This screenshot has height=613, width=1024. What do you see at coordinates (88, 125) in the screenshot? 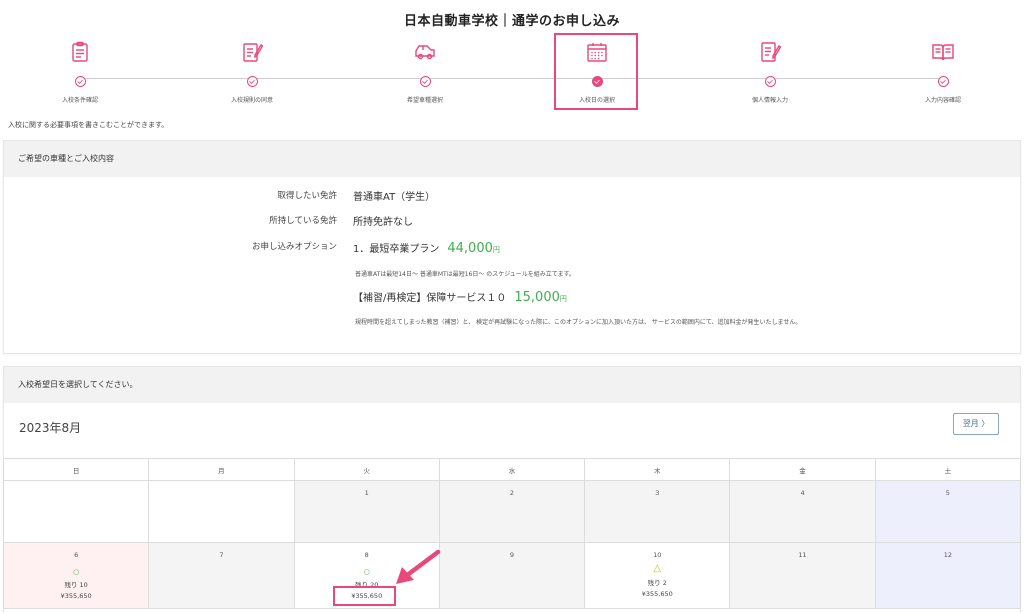
I see `intro-text: 入校に関する必要事項を書きこむことができます。` at bounding box center [88, 125].